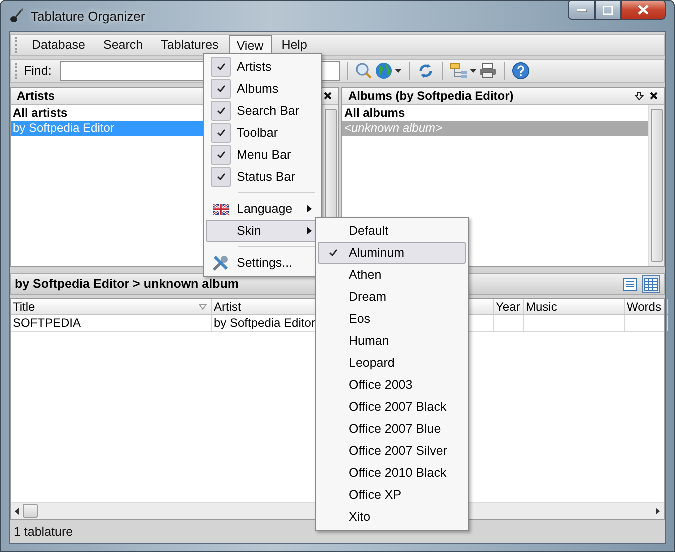 This screenshot has height=552, width=675. Describe the element at coordinates (44, 531) in the screenshot. I see `status-text: 1 tablature` at that location.